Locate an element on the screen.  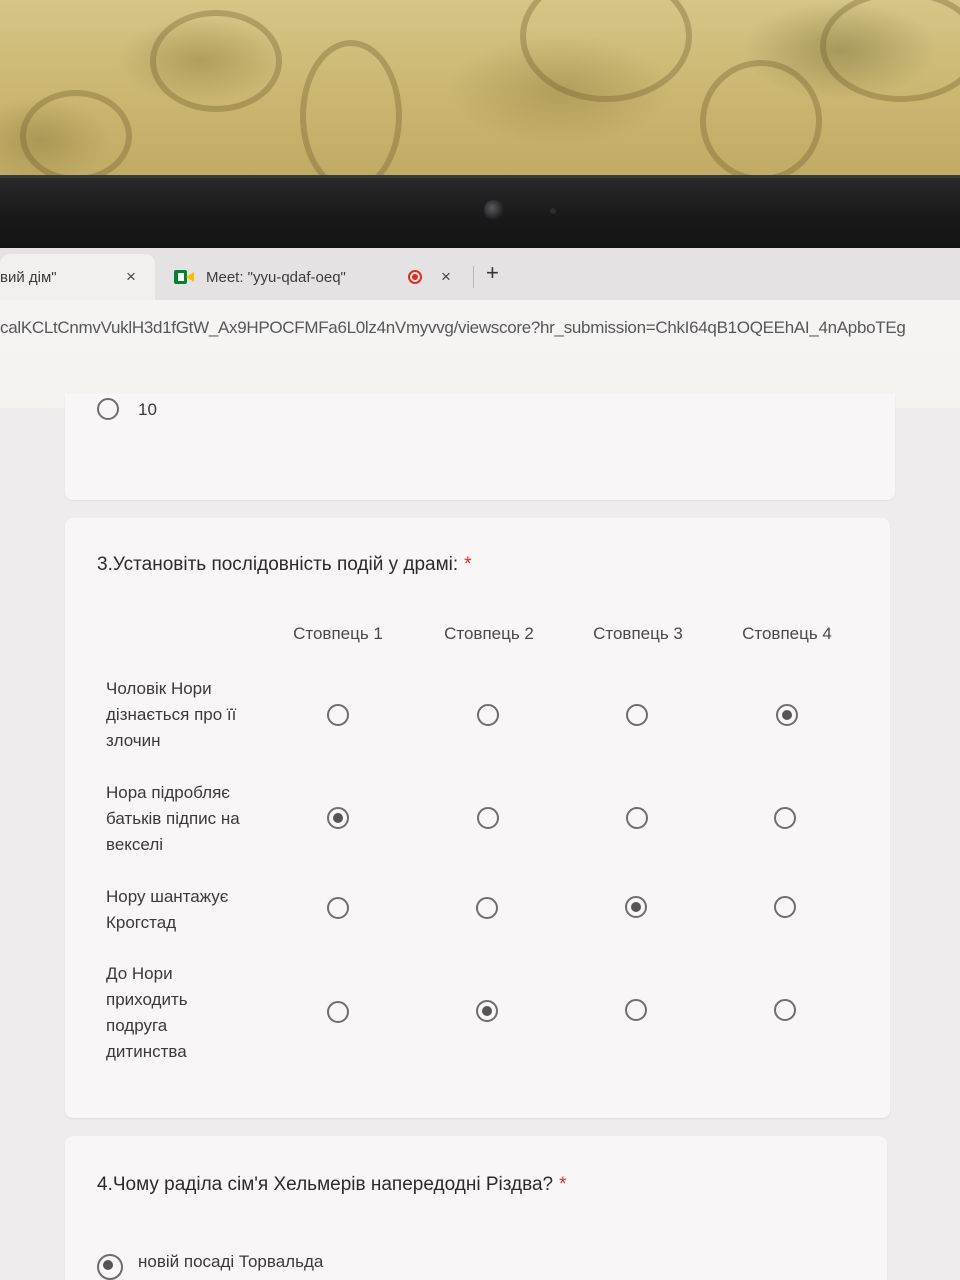
grid-radio-r3-c1 is located at coordinates (338, 908).